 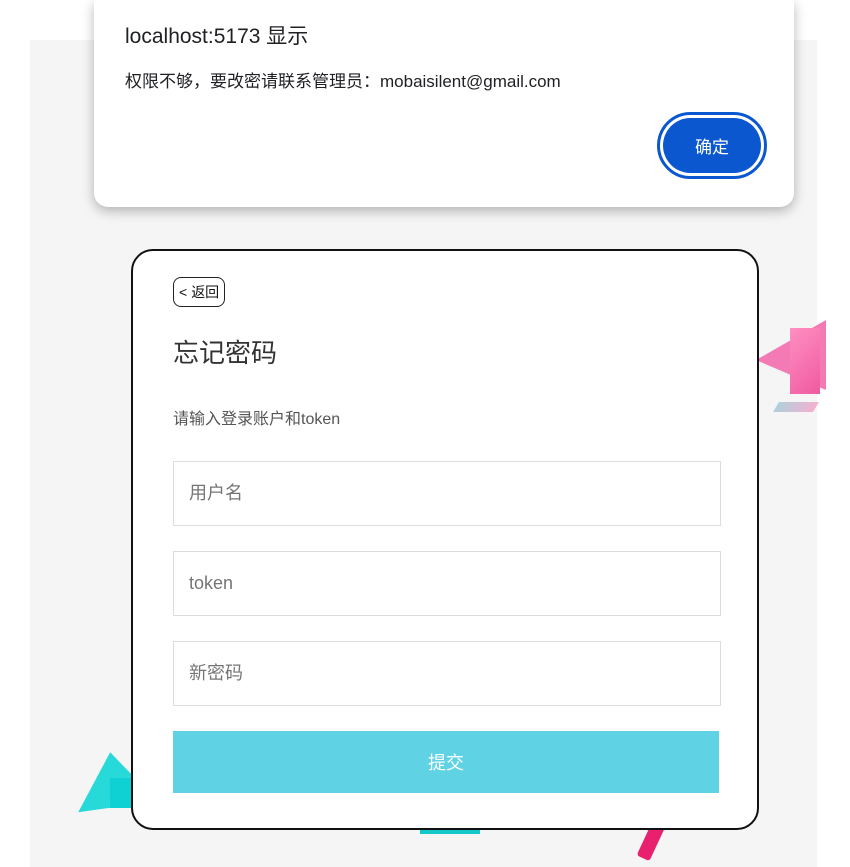 I want to click on back-button-label: 返回, so click(x=205, y=292).